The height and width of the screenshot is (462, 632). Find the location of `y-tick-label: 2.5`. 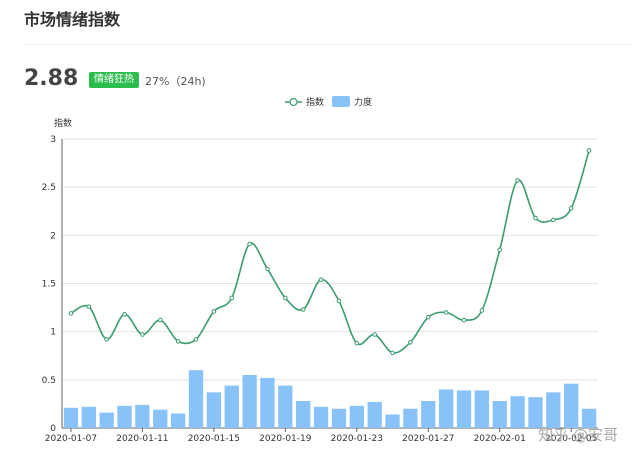

y-tick-label: 2.5 is located at coordinates (49, 188).